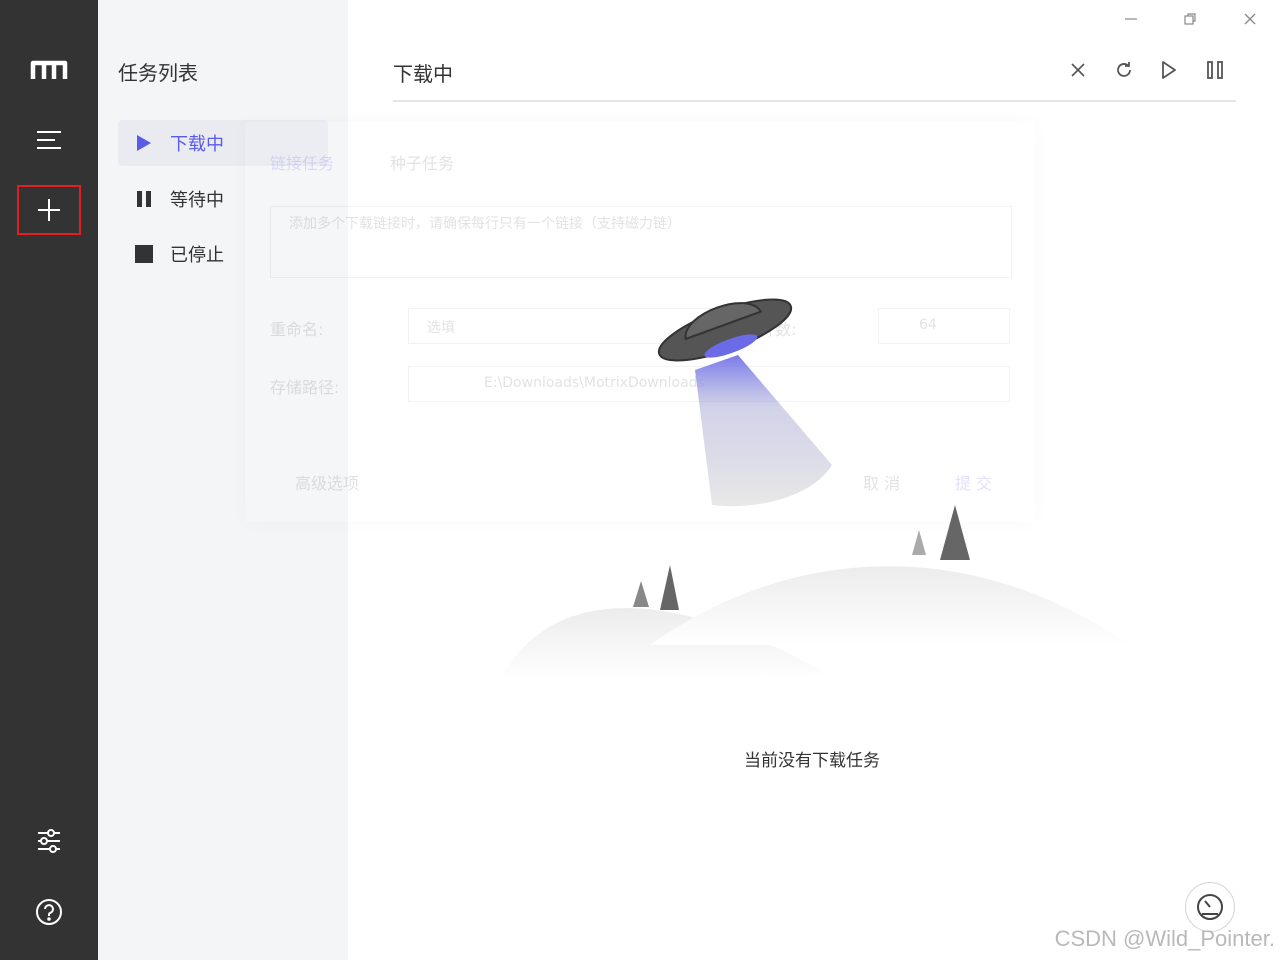  Describe the element at coordinates (1131, 19) in the screenshot. I see `minimize-icon` at that location.